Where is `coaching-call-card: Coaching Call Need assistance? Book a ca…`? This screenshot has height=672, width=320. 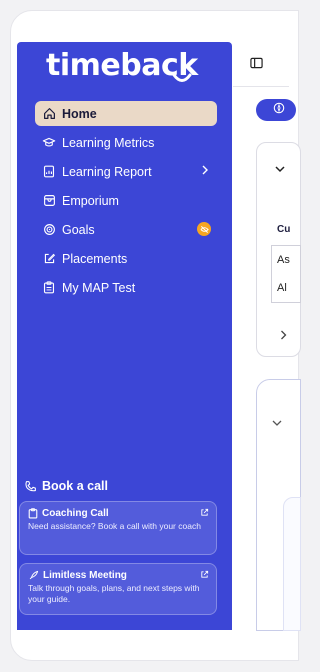
coaching-call-card: Coaching Call Need assistance? Book a ca… is located at coordinates (118, 528).